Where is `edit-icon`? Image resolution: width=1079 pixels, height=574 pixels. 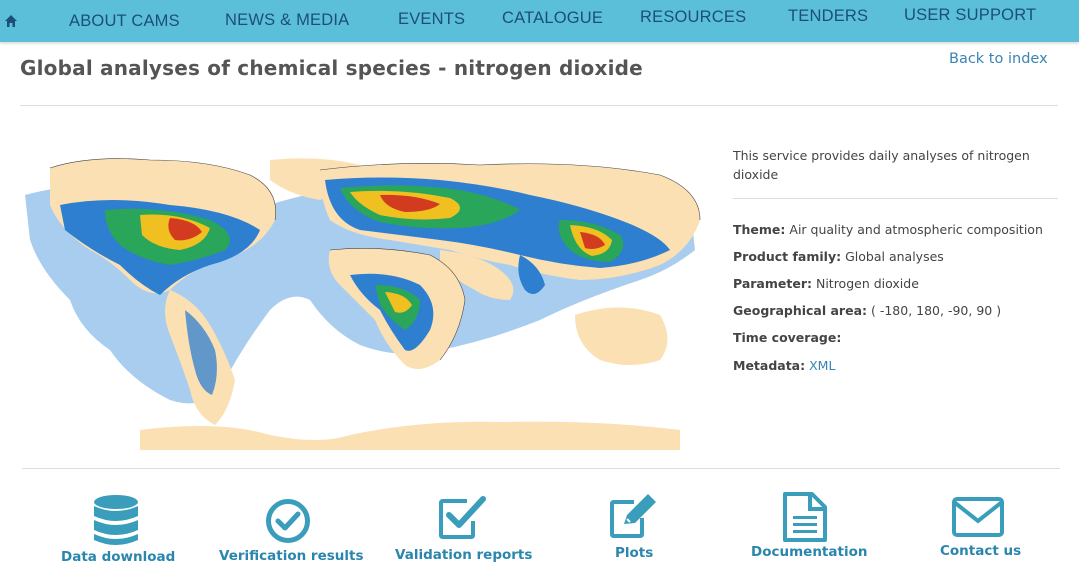
edit-icon is located at coordinates (633, 516).